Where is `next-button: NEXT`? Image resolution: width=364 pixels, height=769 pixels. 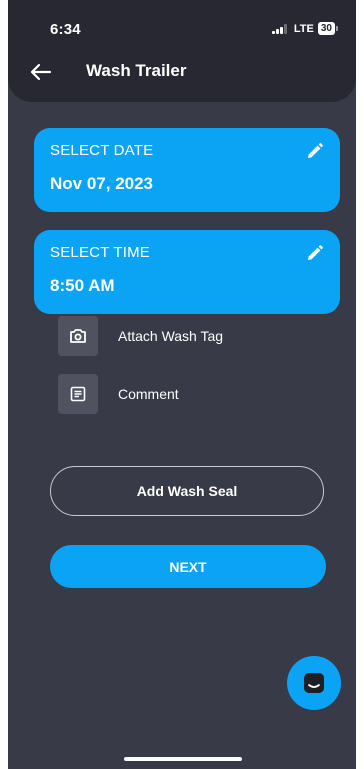
next-button: NEXT is located at coordinates (188, 566).